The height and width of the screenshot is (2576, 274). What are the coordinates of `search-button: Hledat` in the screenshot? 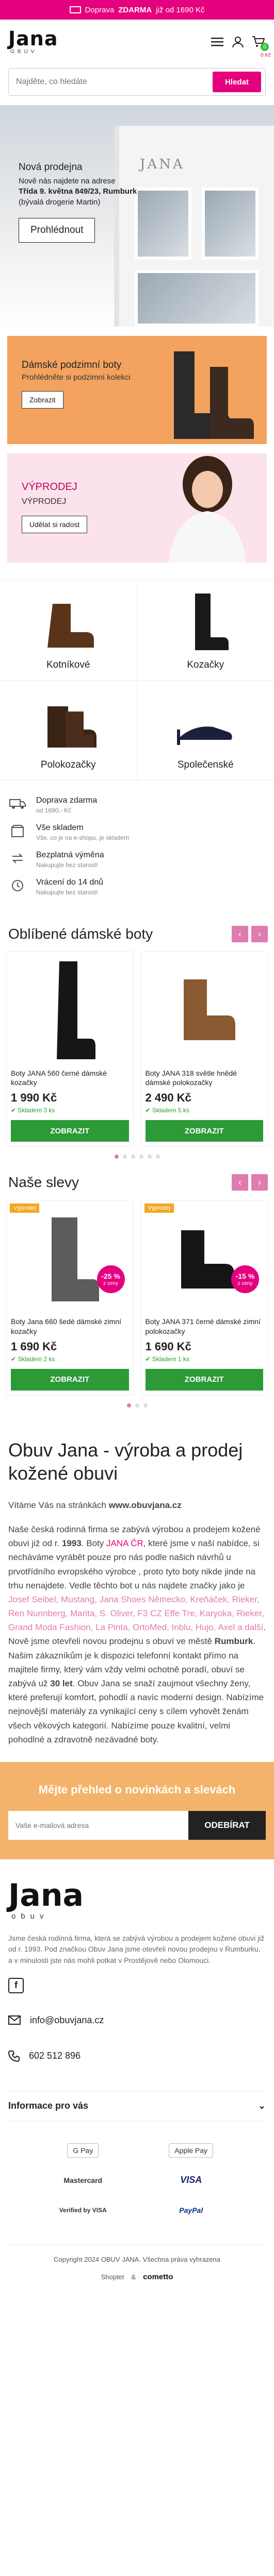 It's located at (237, 82).